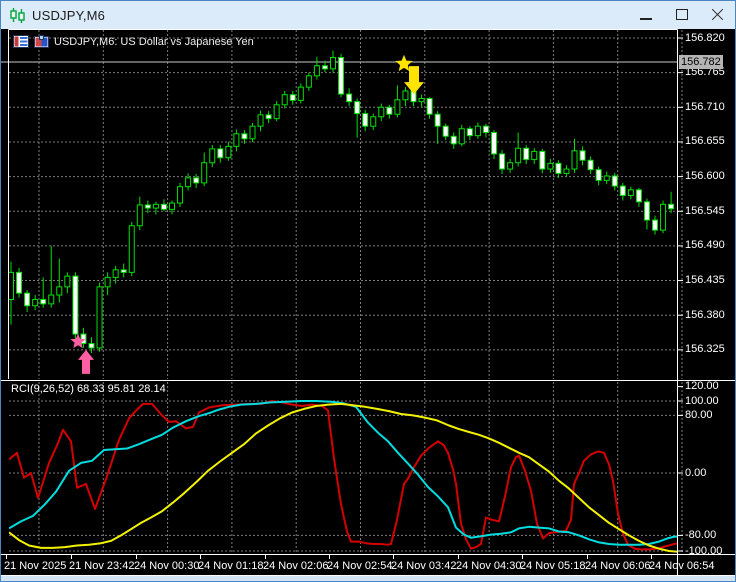 This screenshot has width=736, height=582. What do you see at coordinates (699, 414) in the screenshot?
I see `indicator-axis-label: 80.00` at bounding box center [699, 414].